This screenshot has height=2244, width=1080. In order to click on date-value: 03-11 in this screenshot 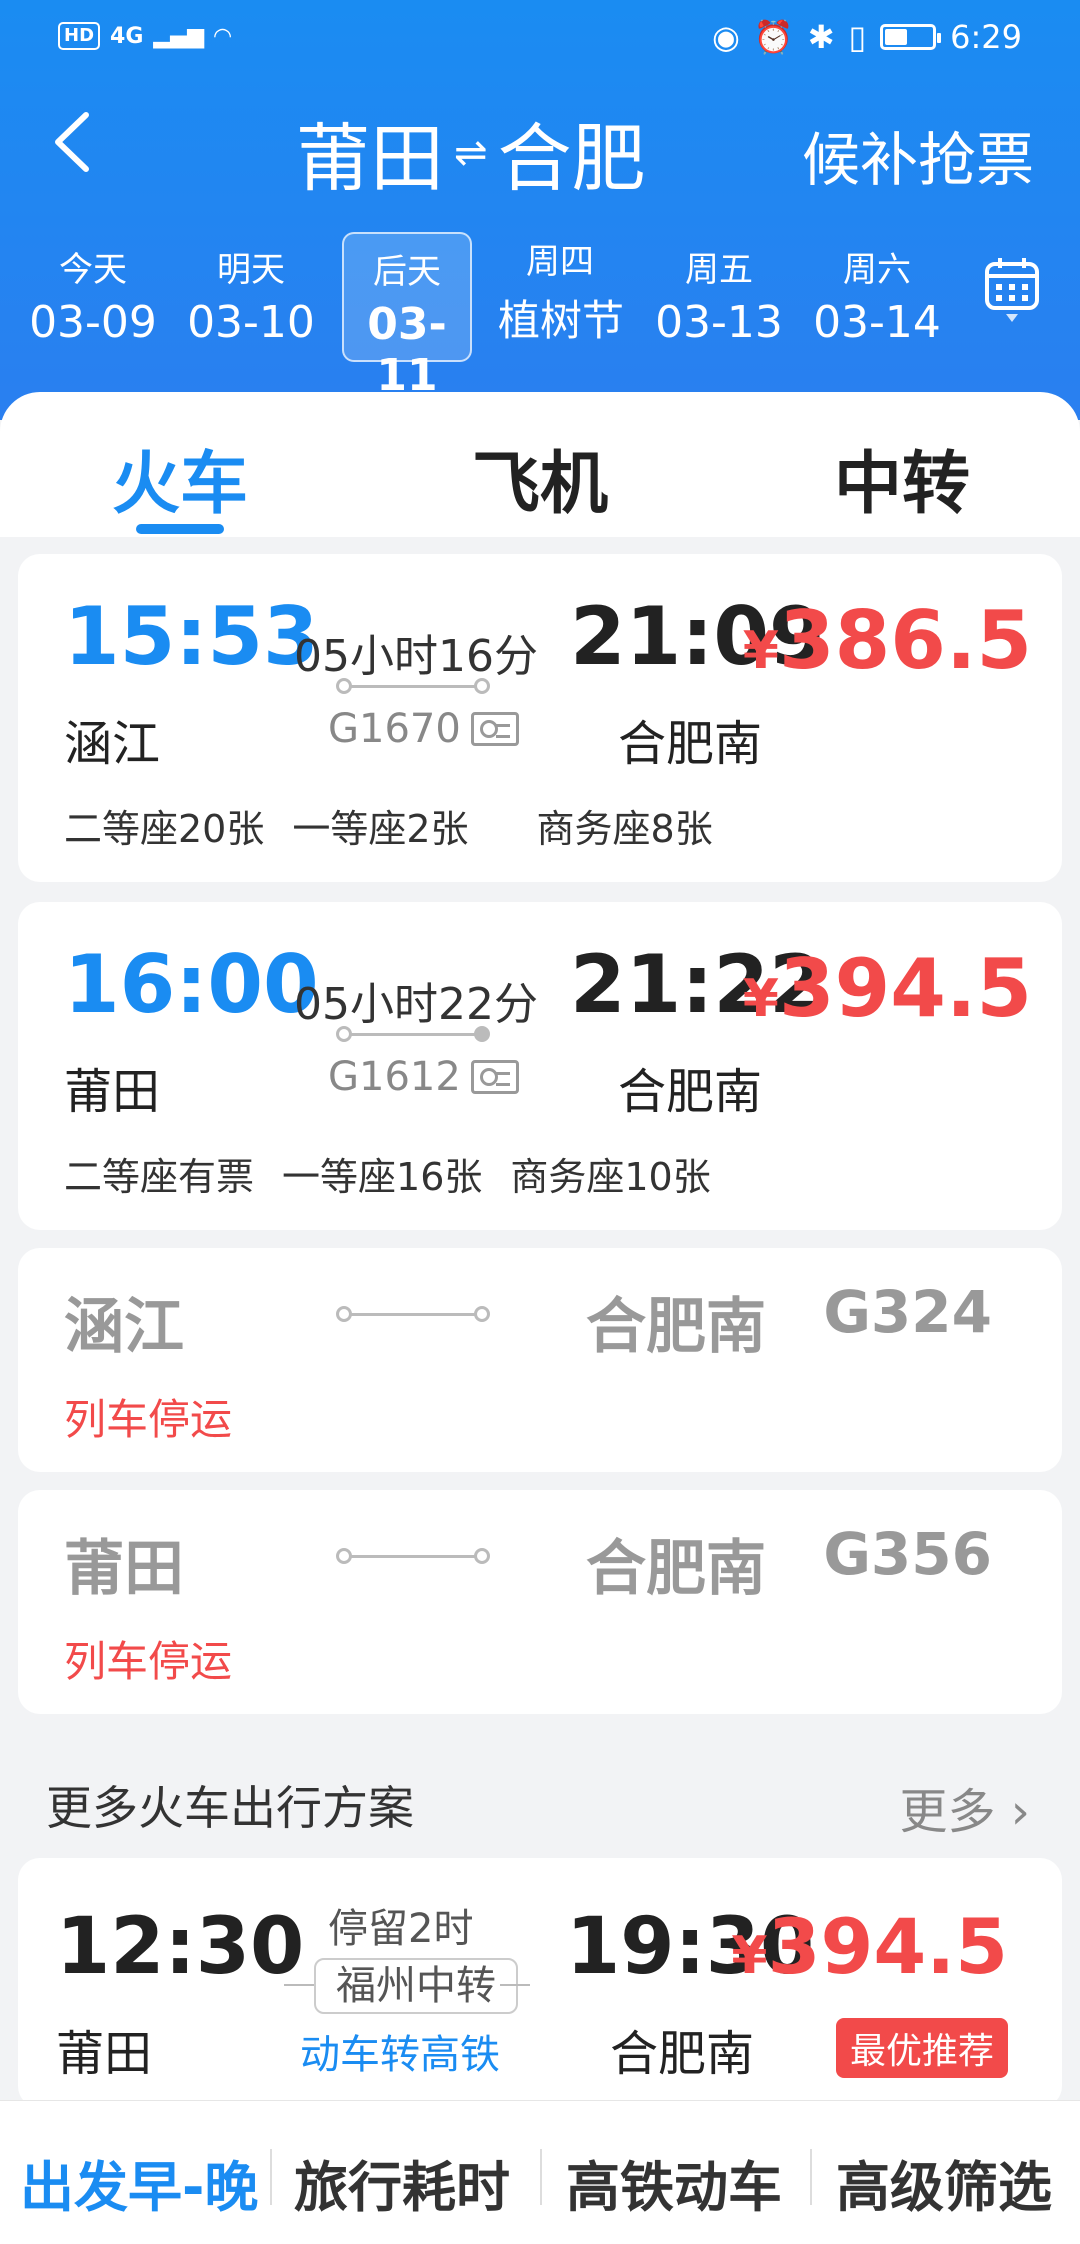, I will do `click(407, 350)`.